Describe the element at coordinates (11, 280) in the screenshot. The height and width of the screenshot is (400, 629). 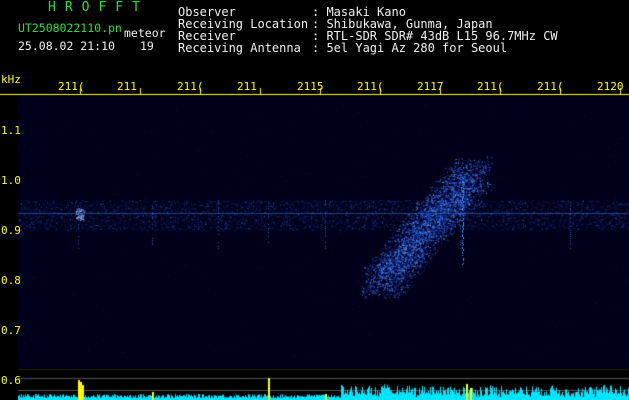
I see `freq-tick: 0.8` at that location.